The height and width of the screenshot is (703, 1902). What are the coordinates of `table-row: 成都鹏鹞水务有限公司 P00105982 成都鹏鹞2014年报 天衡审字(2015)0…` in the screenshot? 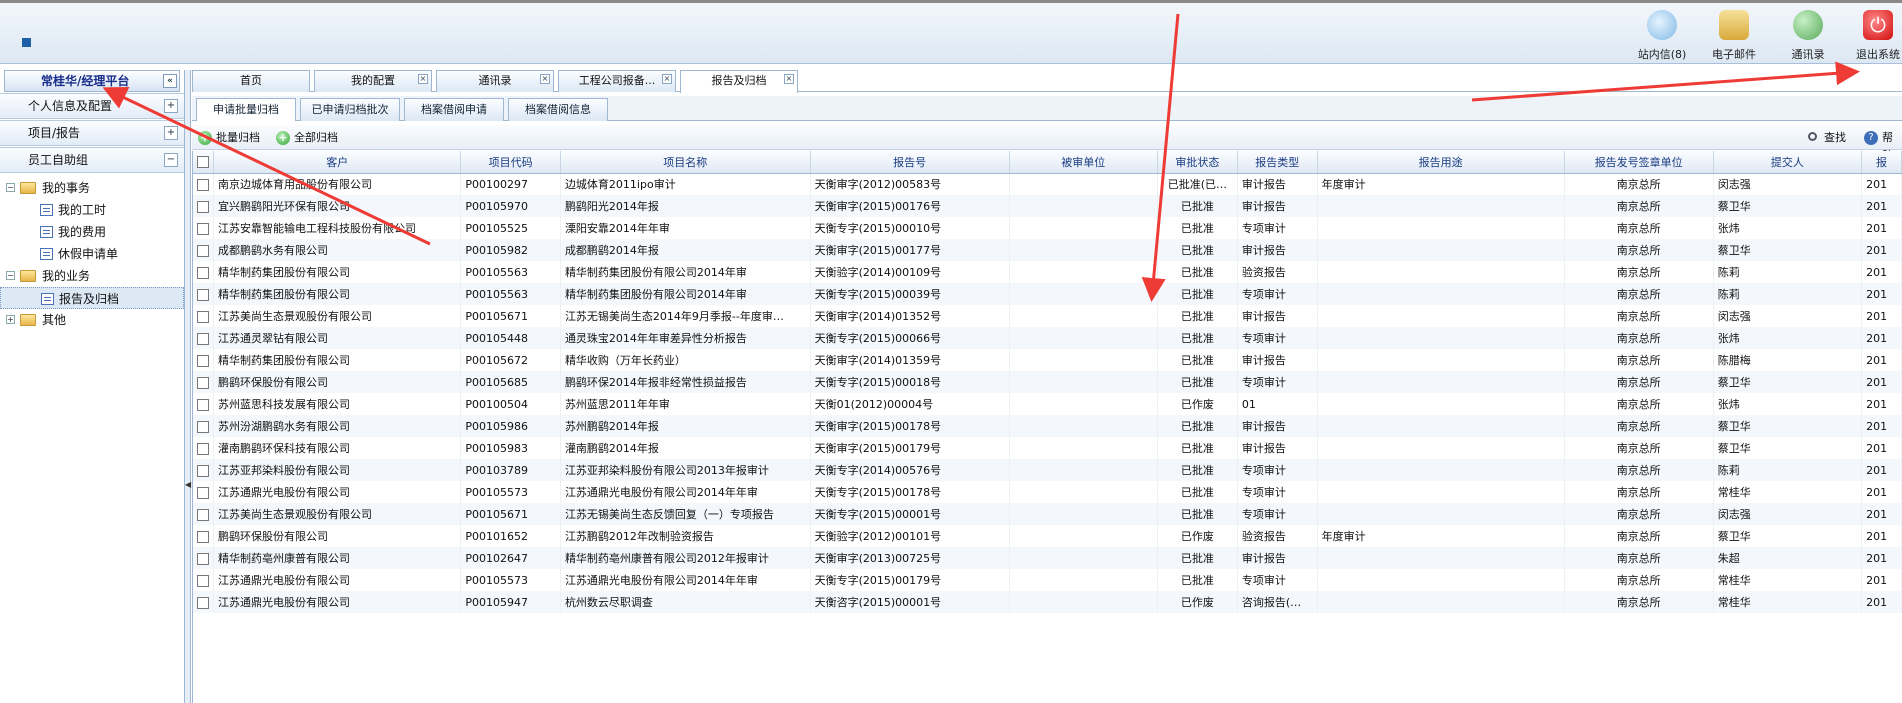 It's located at (1047, 250).